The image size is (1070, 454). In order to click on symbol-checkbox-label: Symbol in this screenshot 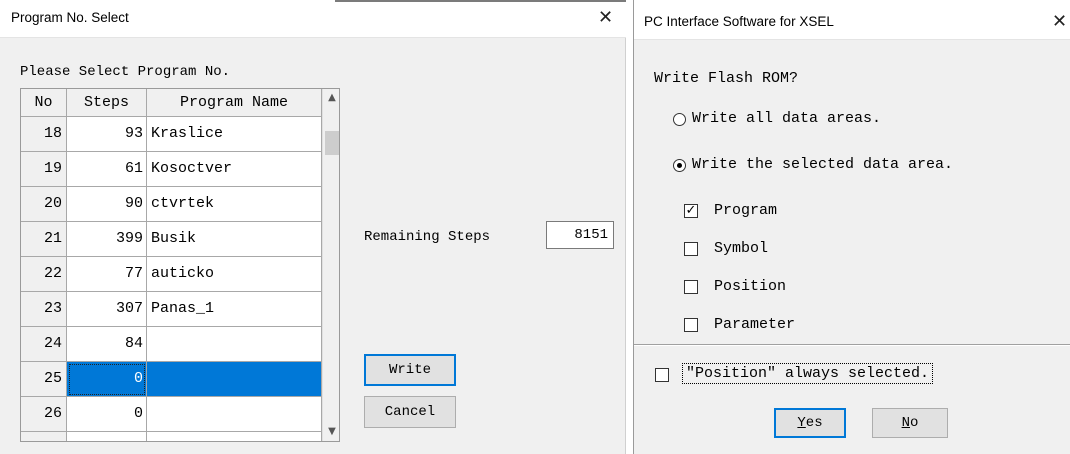, I will do `click(741, 248)`.